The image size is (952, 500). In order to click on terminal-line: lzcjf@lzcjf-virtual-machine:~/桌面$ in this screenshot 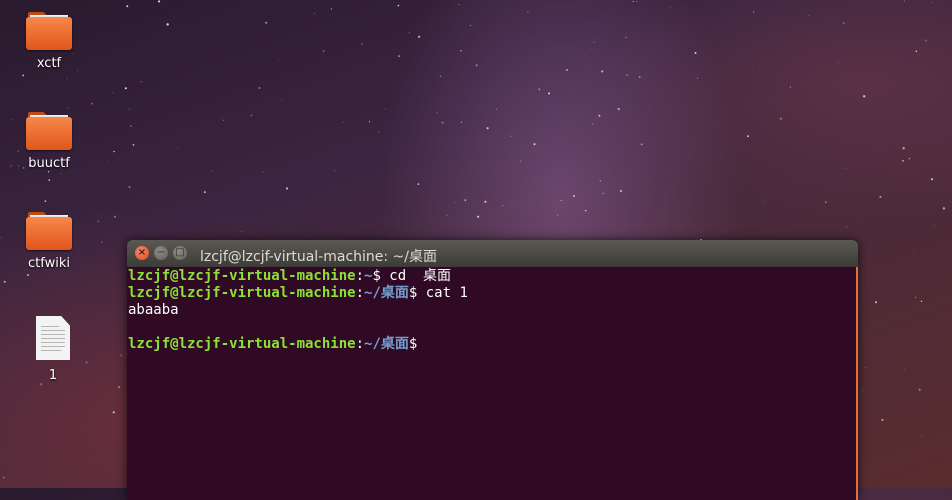, I will do `click(273, 344)`.